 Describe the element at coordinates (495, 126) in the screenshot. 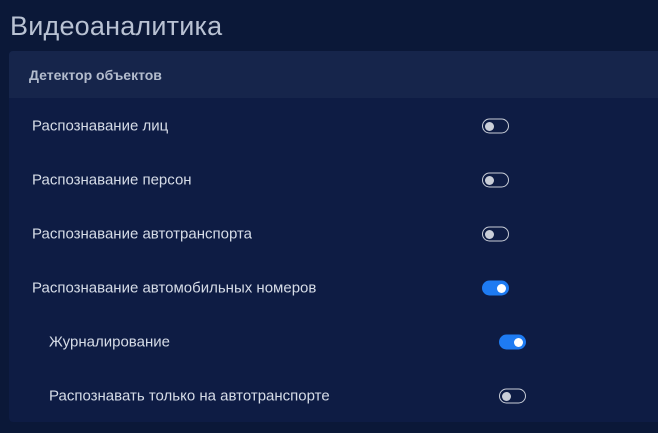

I see `face-recognition-toggle` at that location.